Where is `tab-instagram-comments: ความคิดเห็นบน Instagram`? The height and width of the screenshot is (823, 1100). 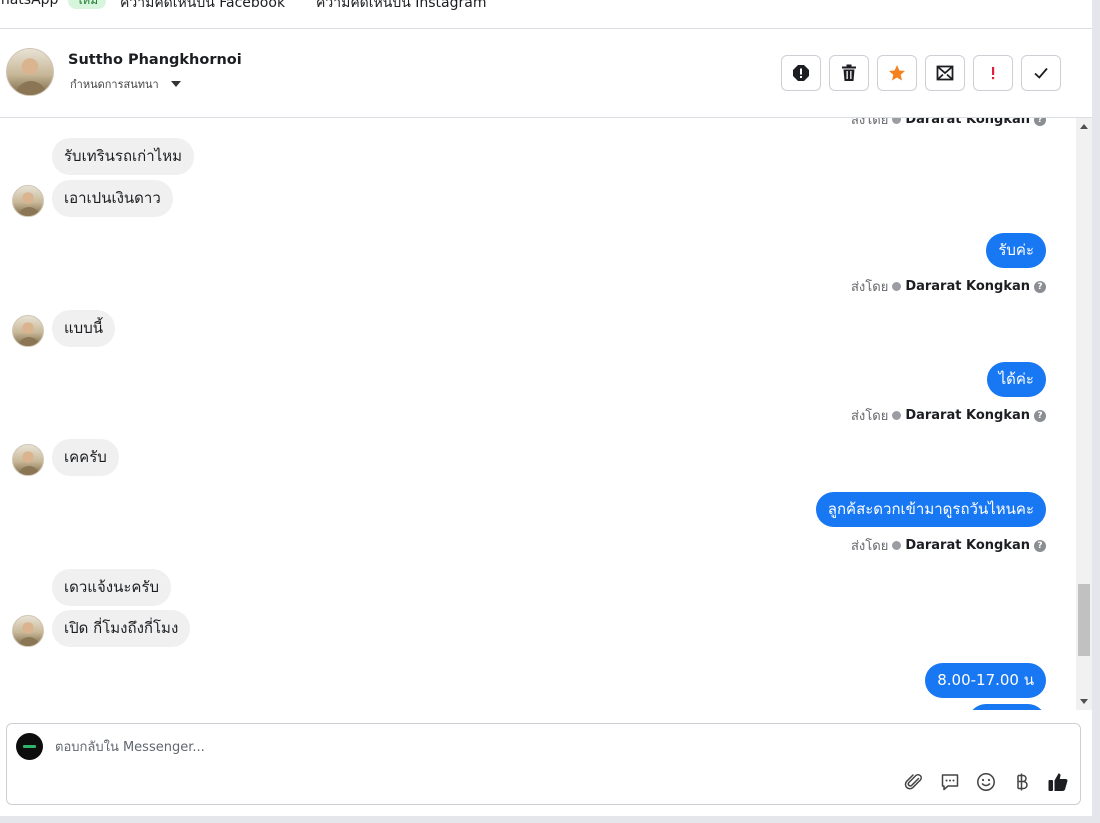
tab-instagram-comments: ความคิดเห็นบน Instagram is located at coordinates (401, 7).